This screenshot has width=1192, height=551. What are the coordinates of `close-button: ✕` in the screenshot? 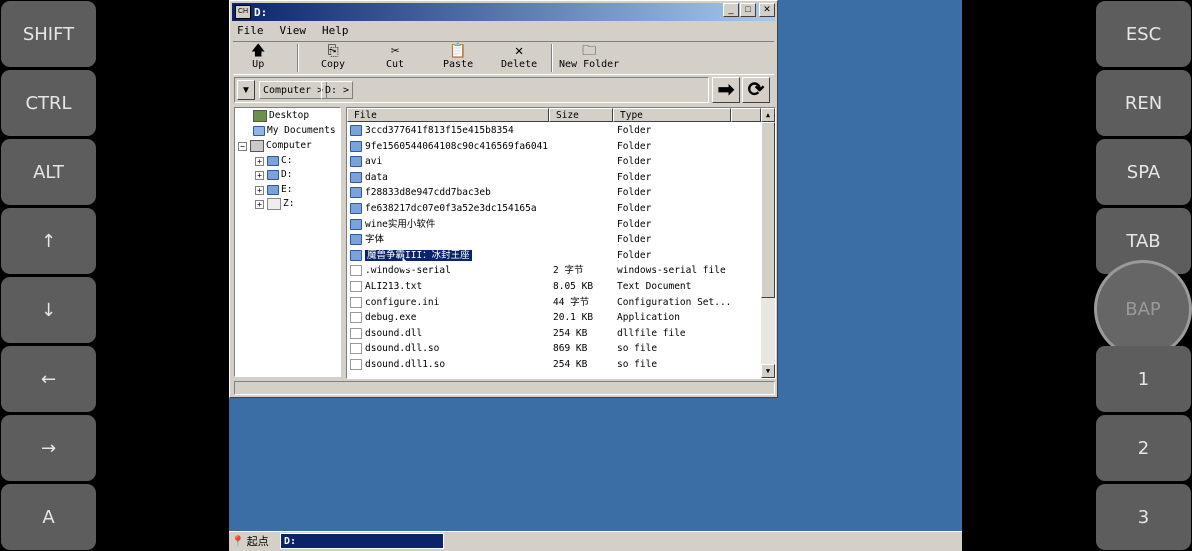 It's located at (767, 10).